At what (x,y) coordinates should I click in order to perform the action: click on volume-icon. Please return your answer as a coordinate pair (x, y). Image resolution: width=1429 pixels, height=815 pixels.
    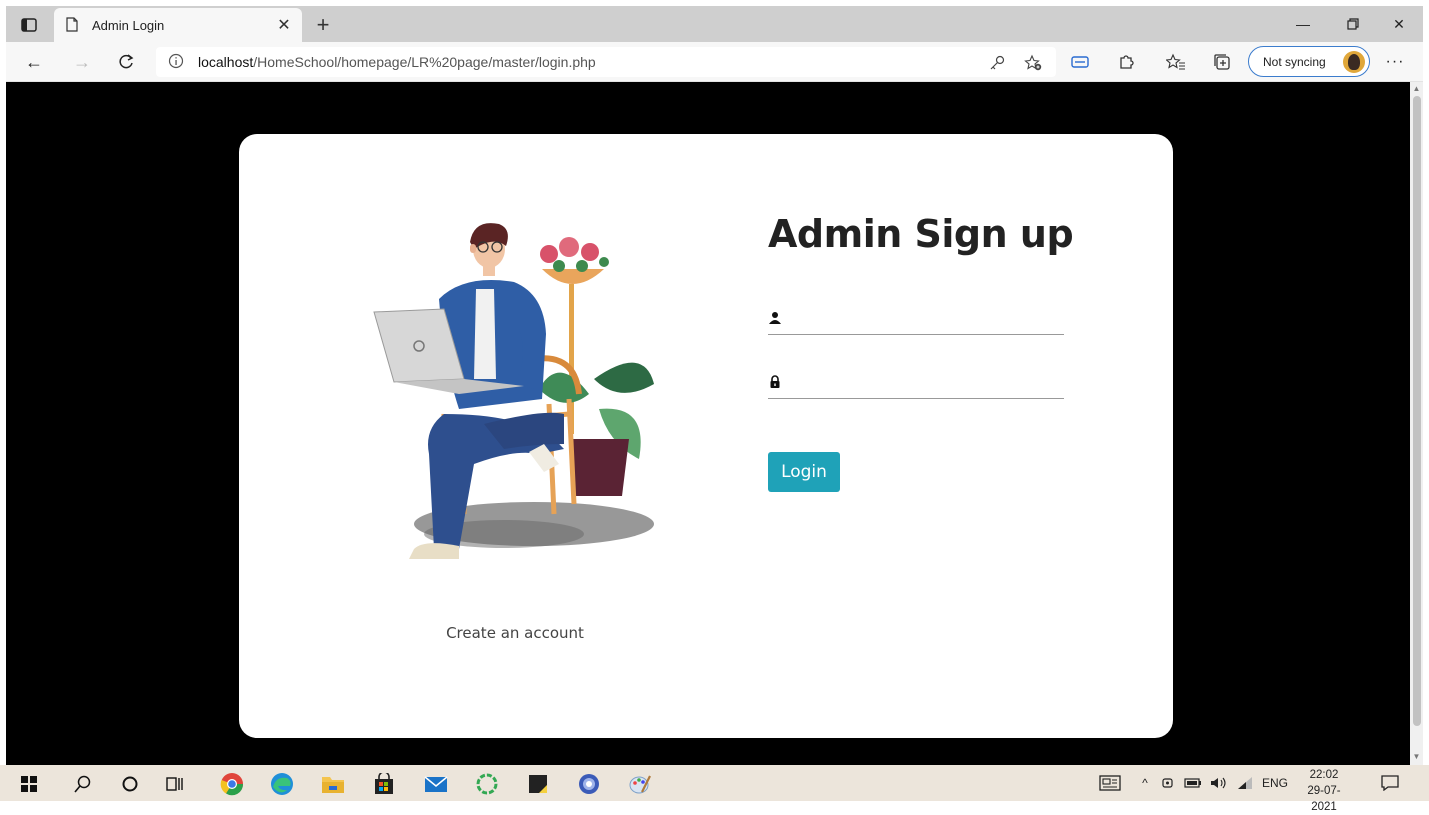
    Looking at the image, I should click on (1219, 783).